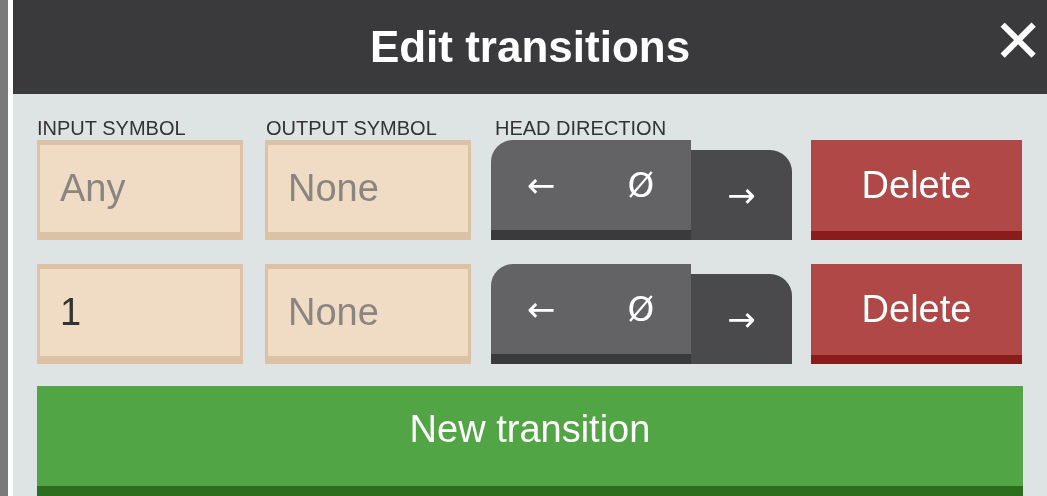  What do you see at coordinates (352, 128) in the screenshot?
I see `column-label: OUTPUT SYMBOL` at bounding box center [352, 128].